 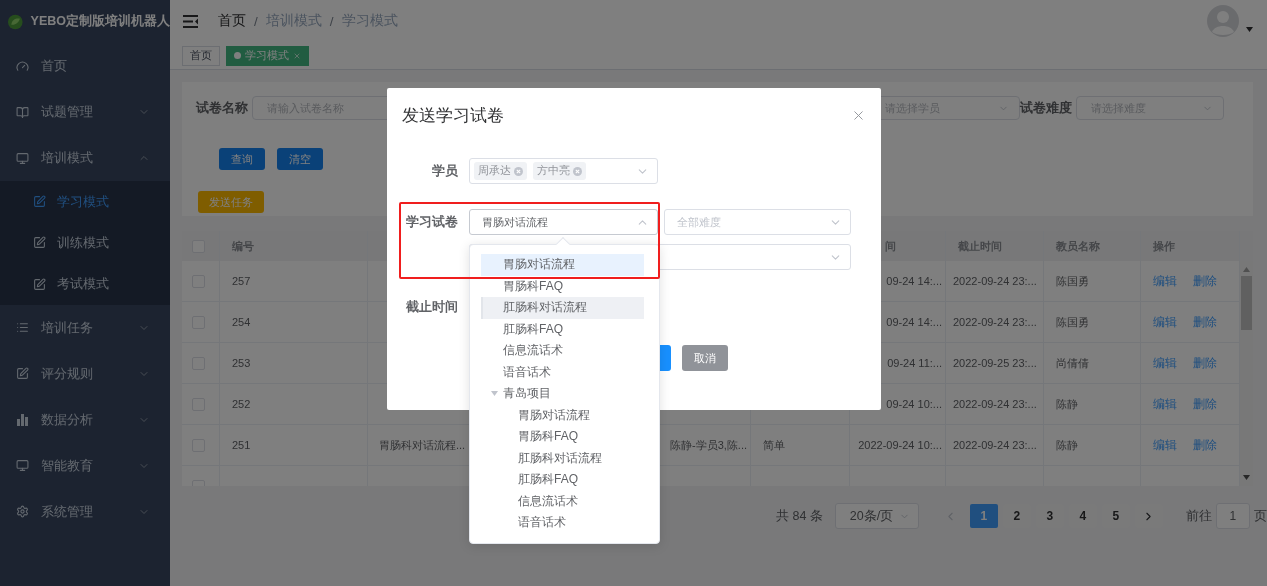 What do you see at coordinates (85, 465) in the screenshot?
I see `sidebar-item: 智能教育` at bounding box center [85, 465].